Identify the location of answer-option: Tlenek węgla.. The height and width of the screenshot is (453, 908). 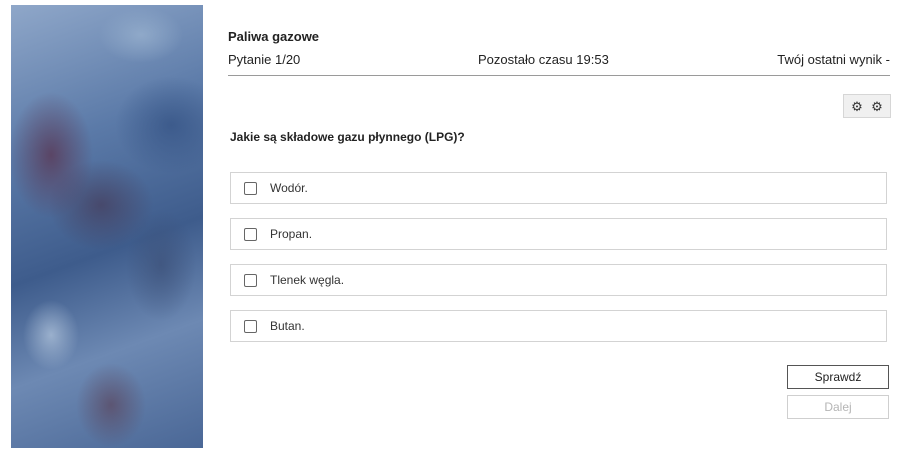
(558, 280).